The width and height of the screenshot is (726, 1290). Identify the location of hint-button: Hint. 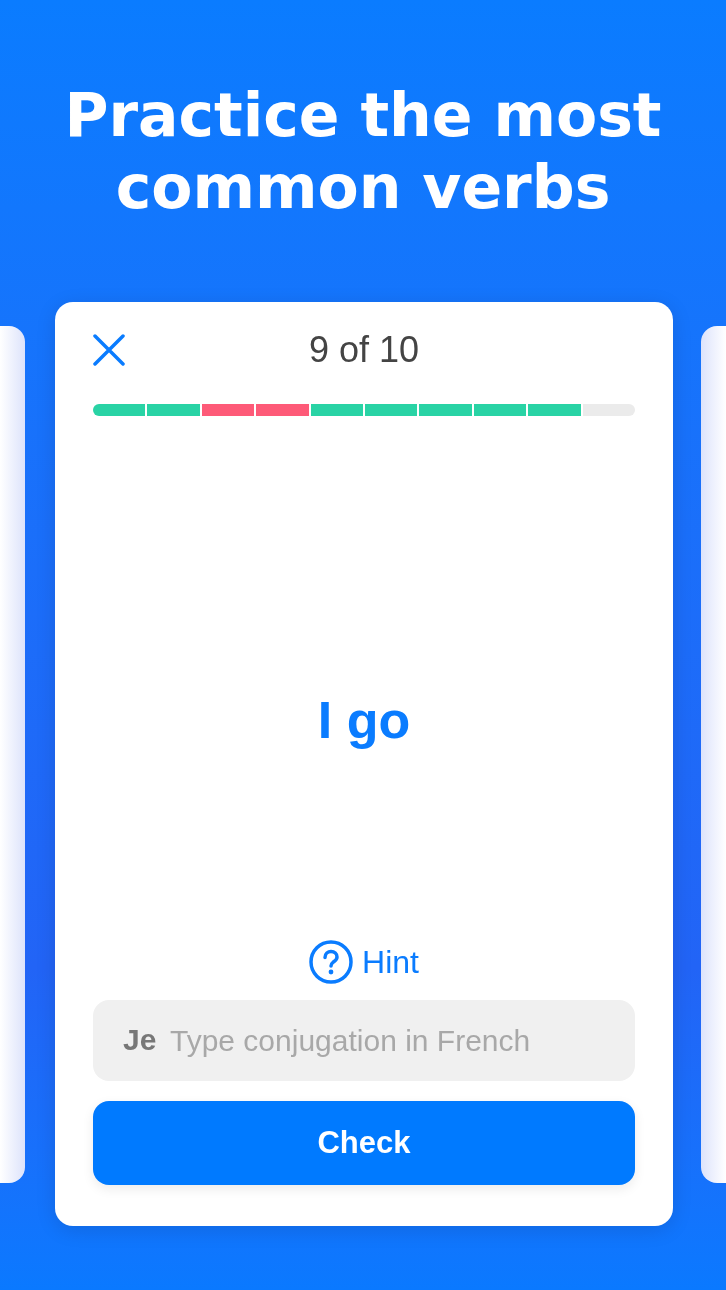
(364, 962).